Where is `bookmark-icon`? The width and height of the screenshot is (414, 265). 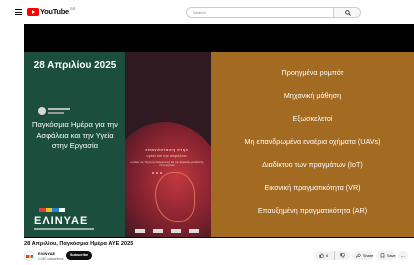
bookmark-icon is located at coordinates (382, 255).